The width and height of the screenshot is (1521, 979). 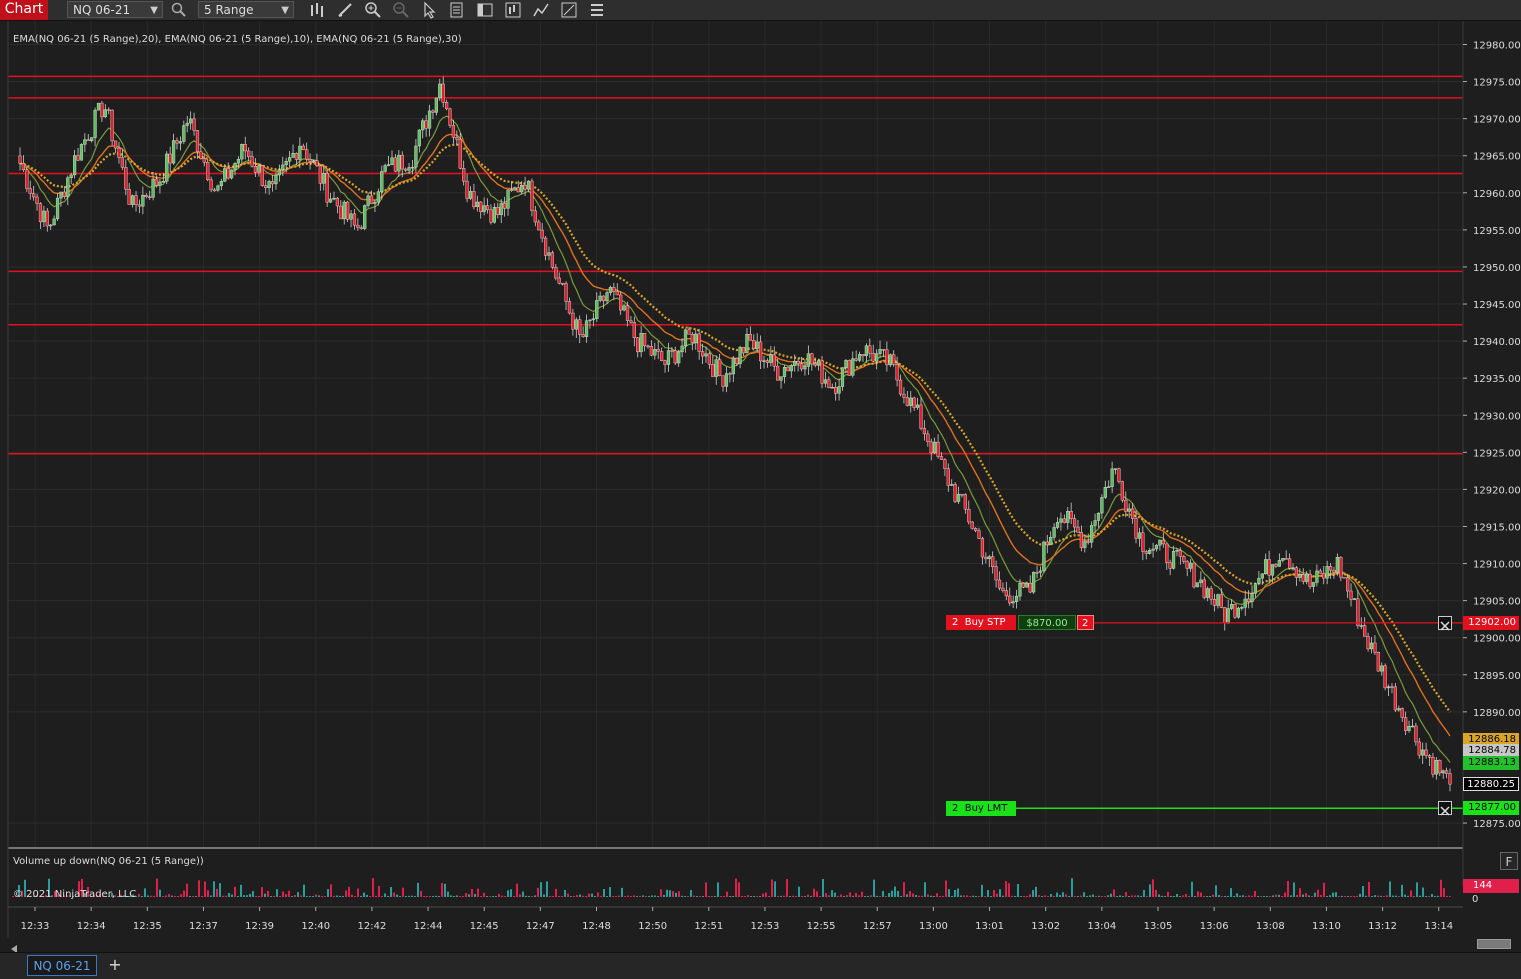 What do you see at coordinates (115, 9) in the screenshot?
I see `instrument-selector: NQ 06-21 ▼` at bounding box center [115, 9].